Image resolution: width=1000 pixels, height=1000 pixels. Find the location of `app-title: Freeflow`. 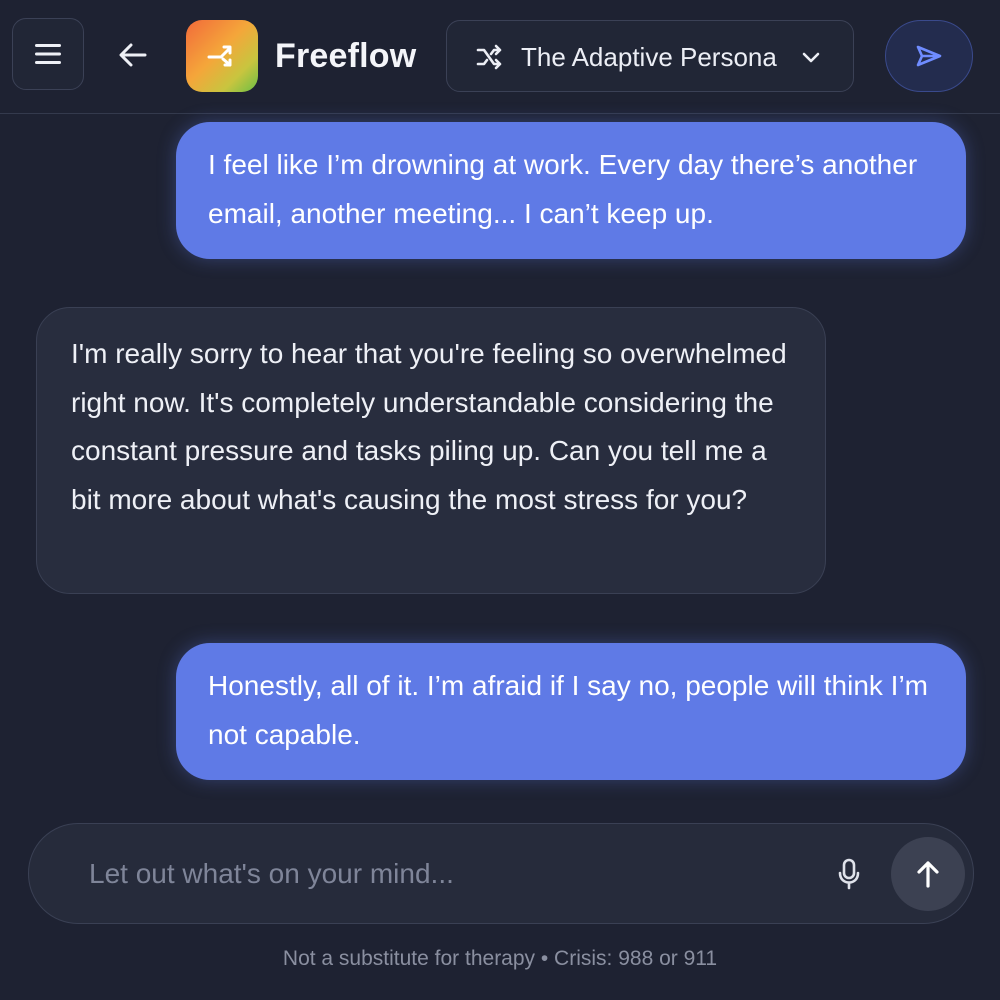

app-title: Freeflow is located at coordinates (346, 56).